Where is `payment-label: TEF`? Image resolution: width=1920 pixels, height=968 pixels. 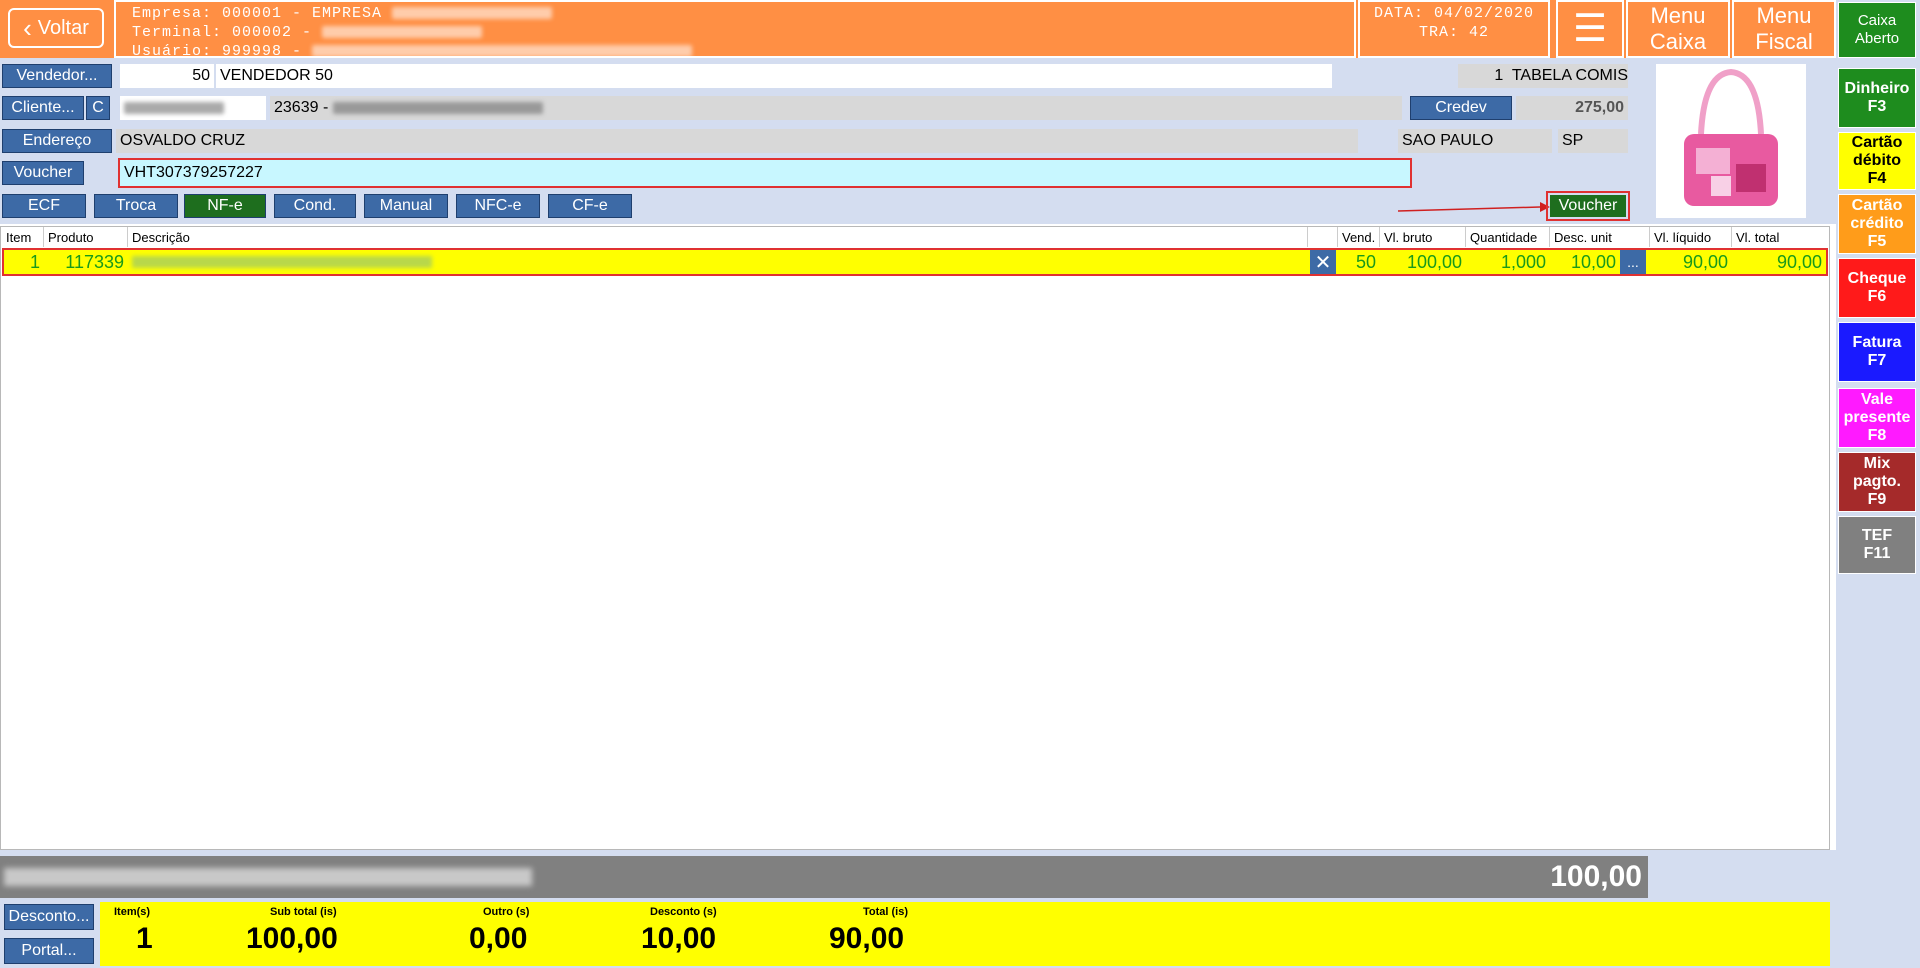
payment-label: TEF is located at coordinates (1877, 535).